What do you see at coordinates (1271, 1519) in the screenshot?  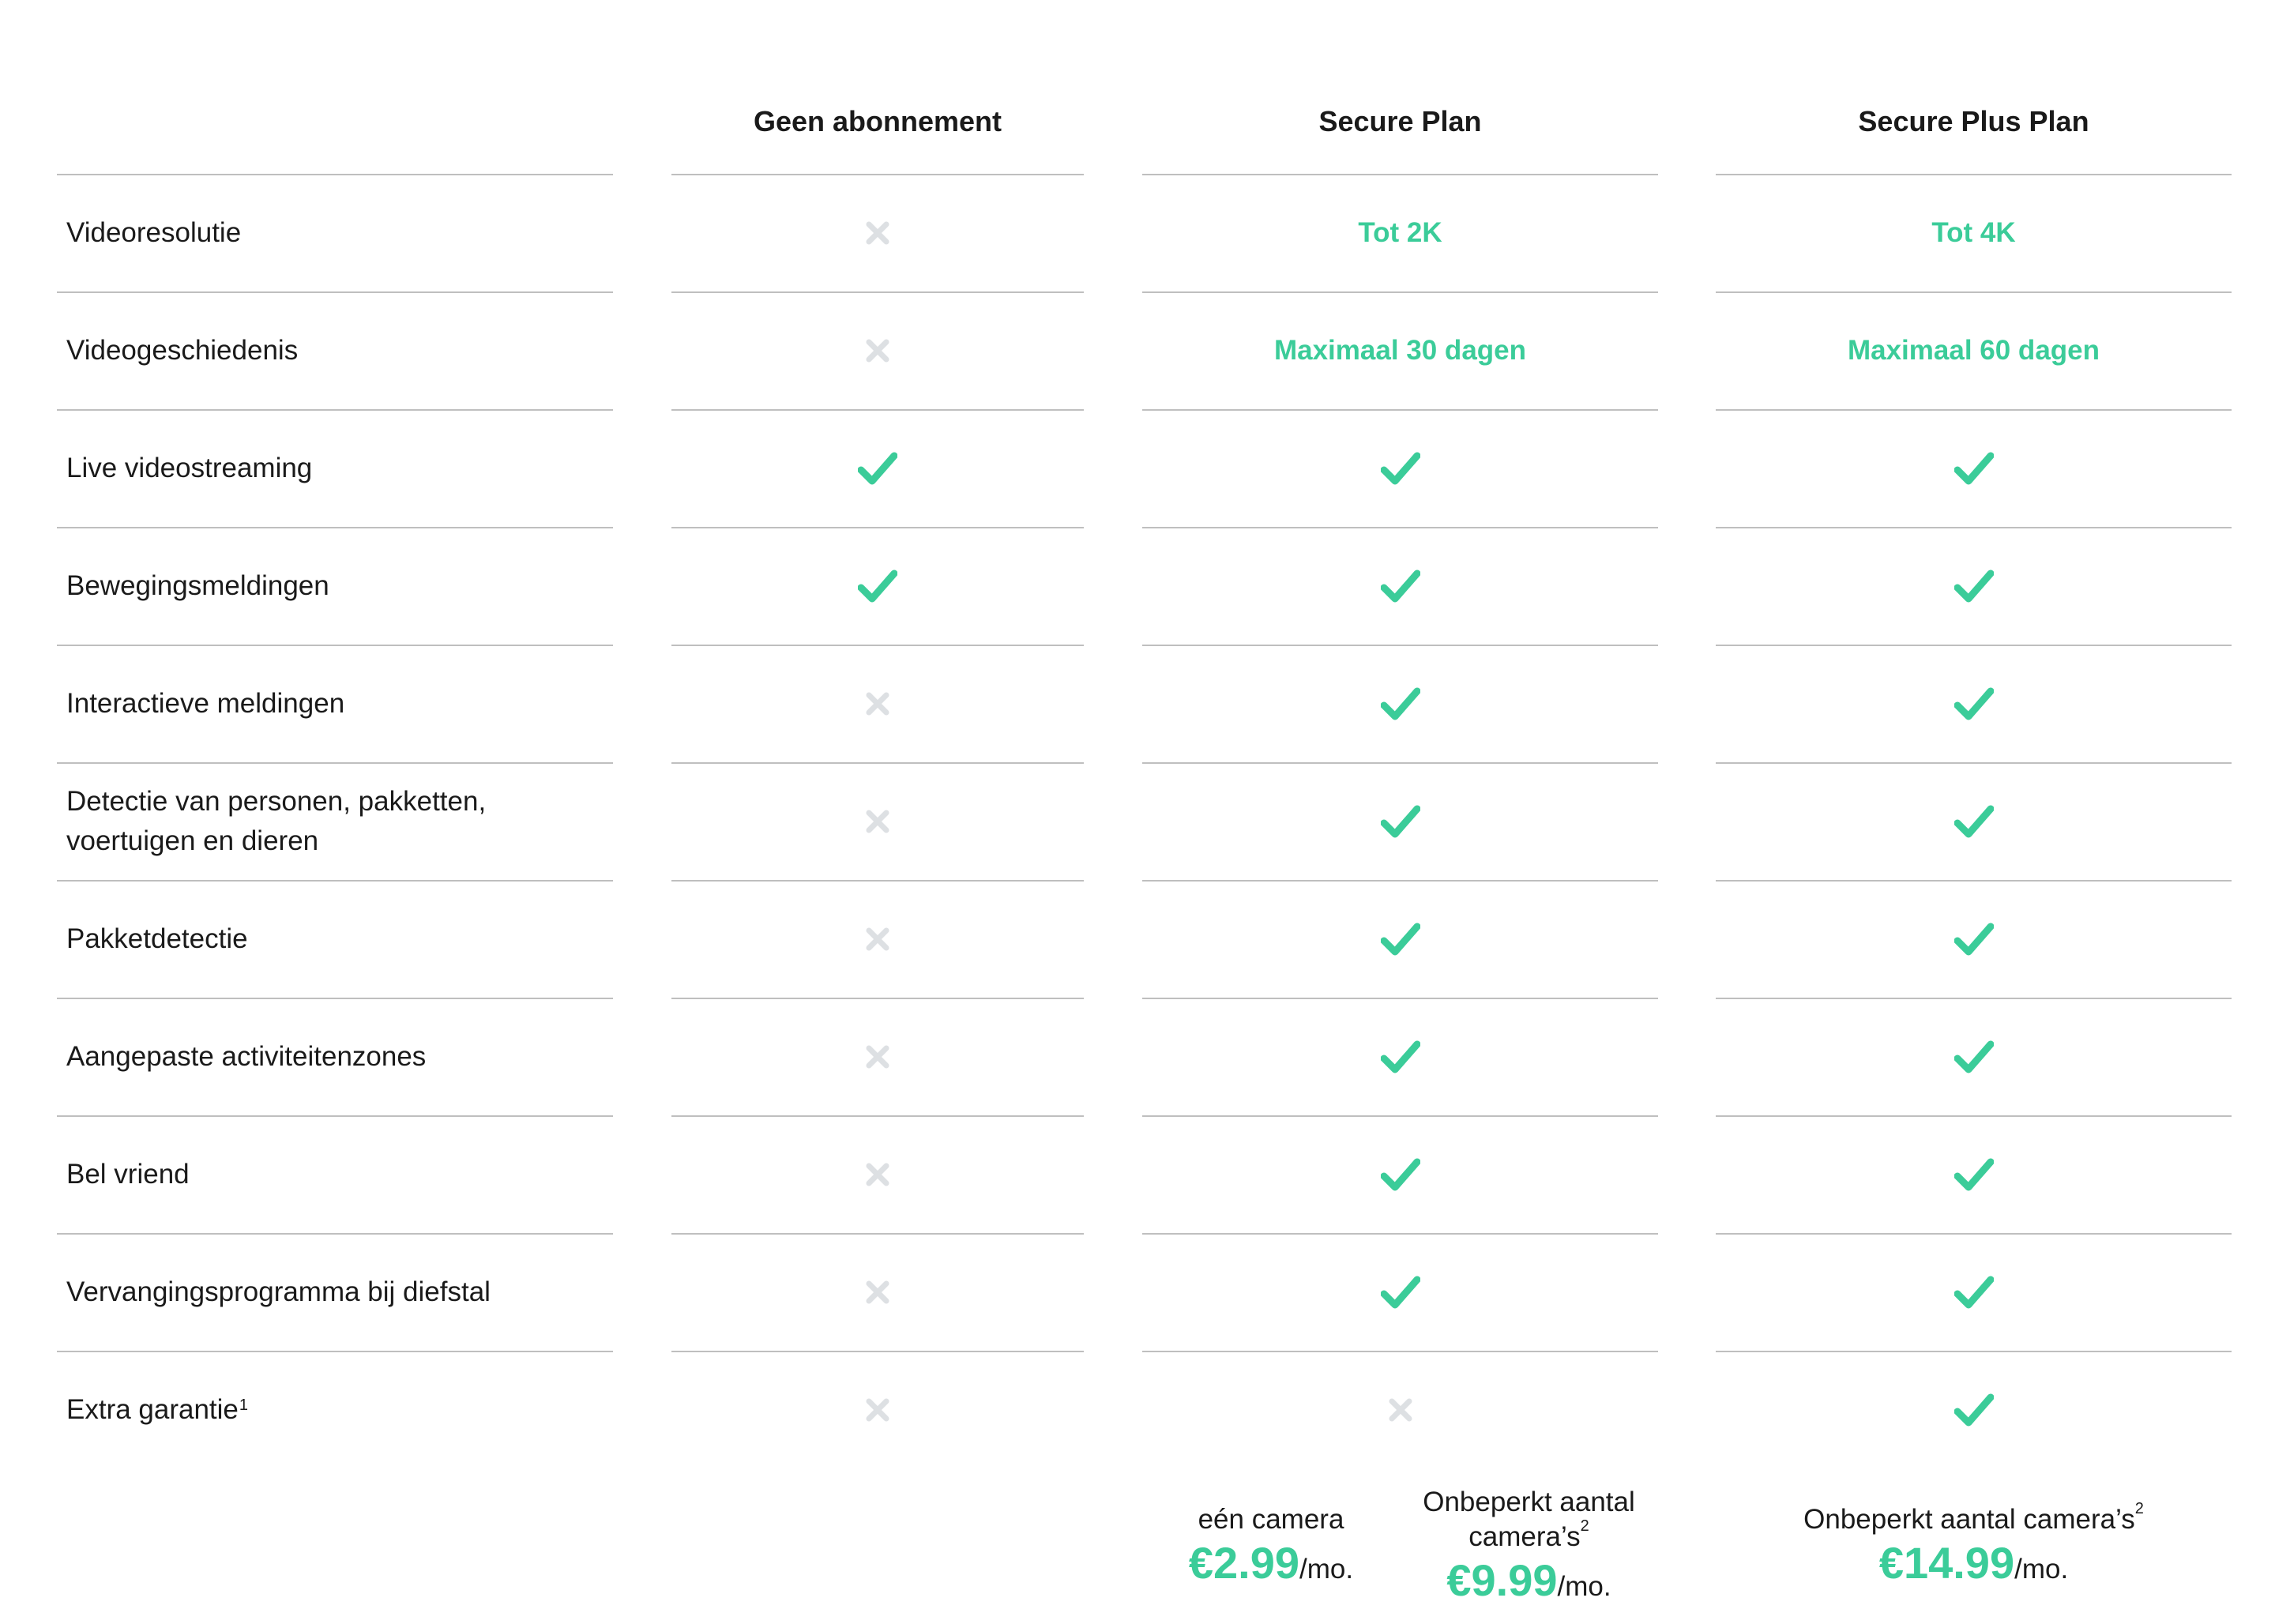 I see `price-description: eén camera` at bounding box center [1271, 1519].